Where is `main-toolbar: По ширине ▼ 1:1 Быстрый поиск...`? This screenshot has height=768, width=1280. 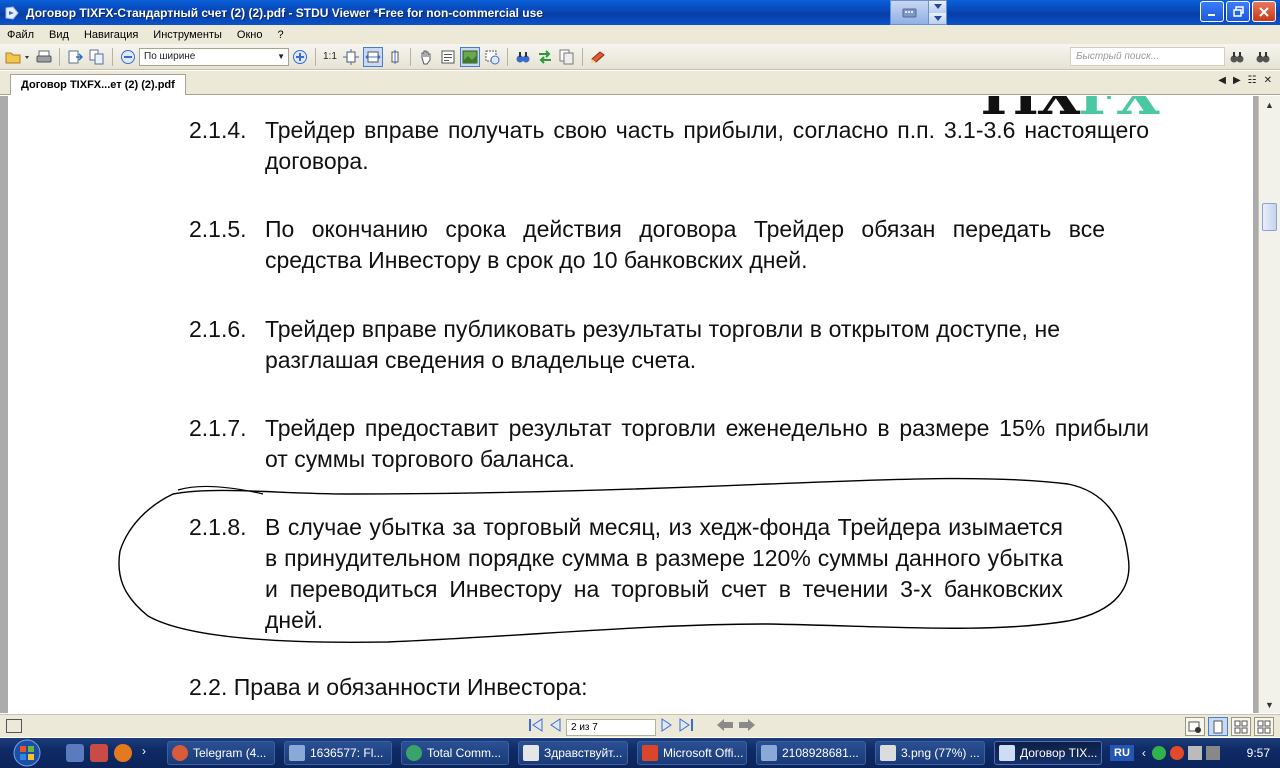
main-toolbar: По ширине ▼ 1:1 Быстрый поиск... is located at coordinates (640, 57).